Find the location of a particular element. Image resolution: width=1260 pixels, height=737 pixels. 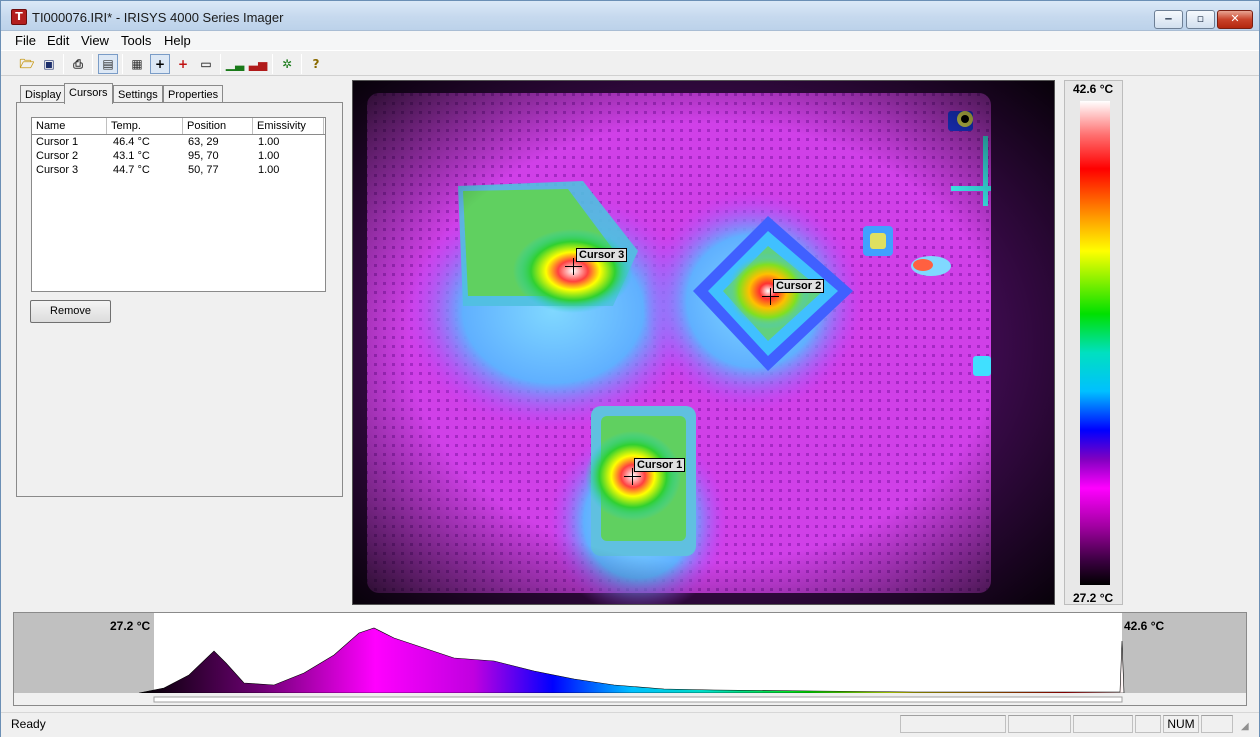

histogram-max-label: 42.6 °C is located at coordinates (1144, 626).